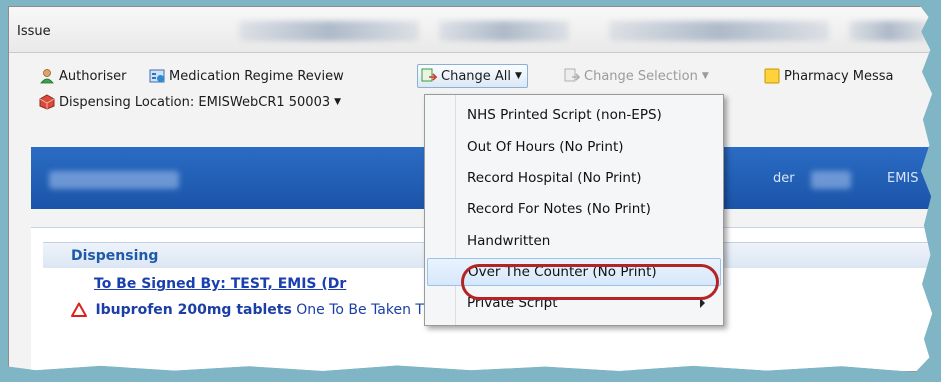 This screenshot has height=382, width=941. I want to click on pharmacy-message-label: Pharmacy Messa, so click(839, 76).